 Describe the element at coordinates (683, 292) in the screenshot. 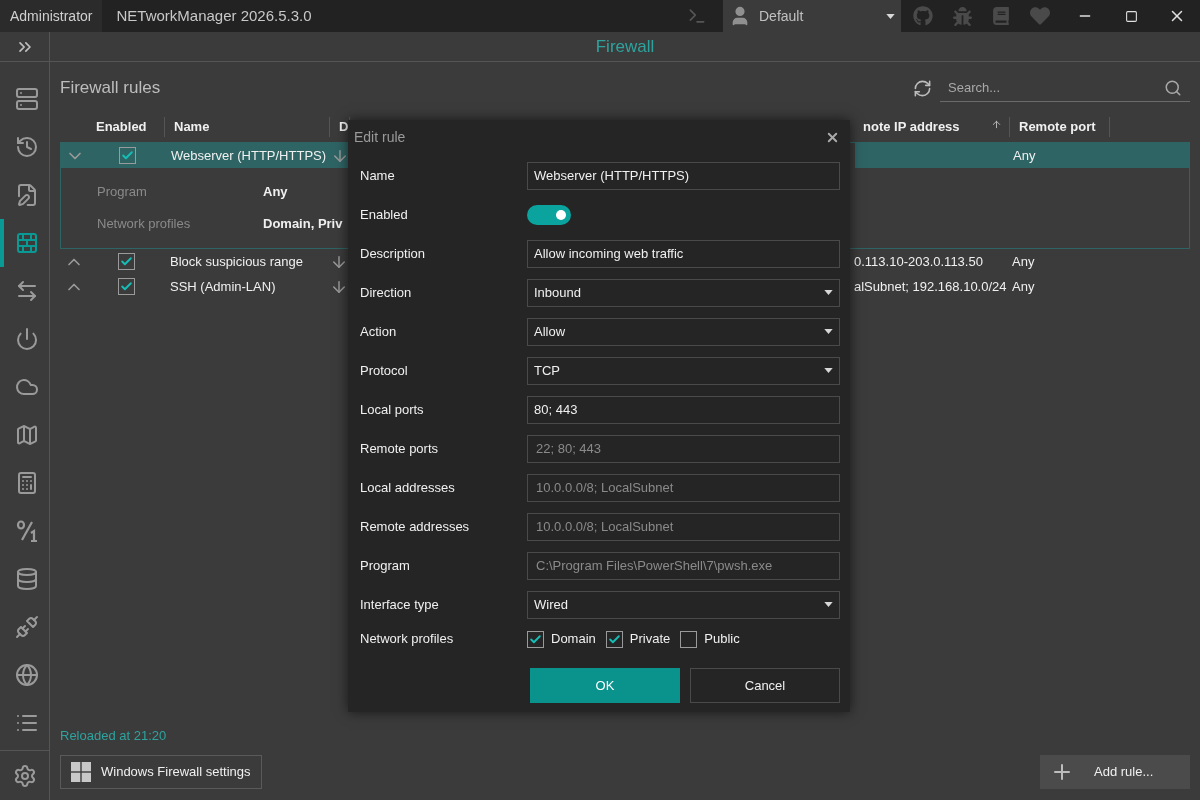

I see `dropdown: Inbound` at that location.